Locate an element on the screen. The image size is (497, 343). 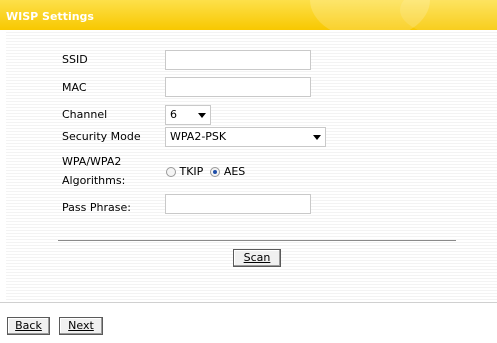
aes-radio is located at coordinates (215, 172).